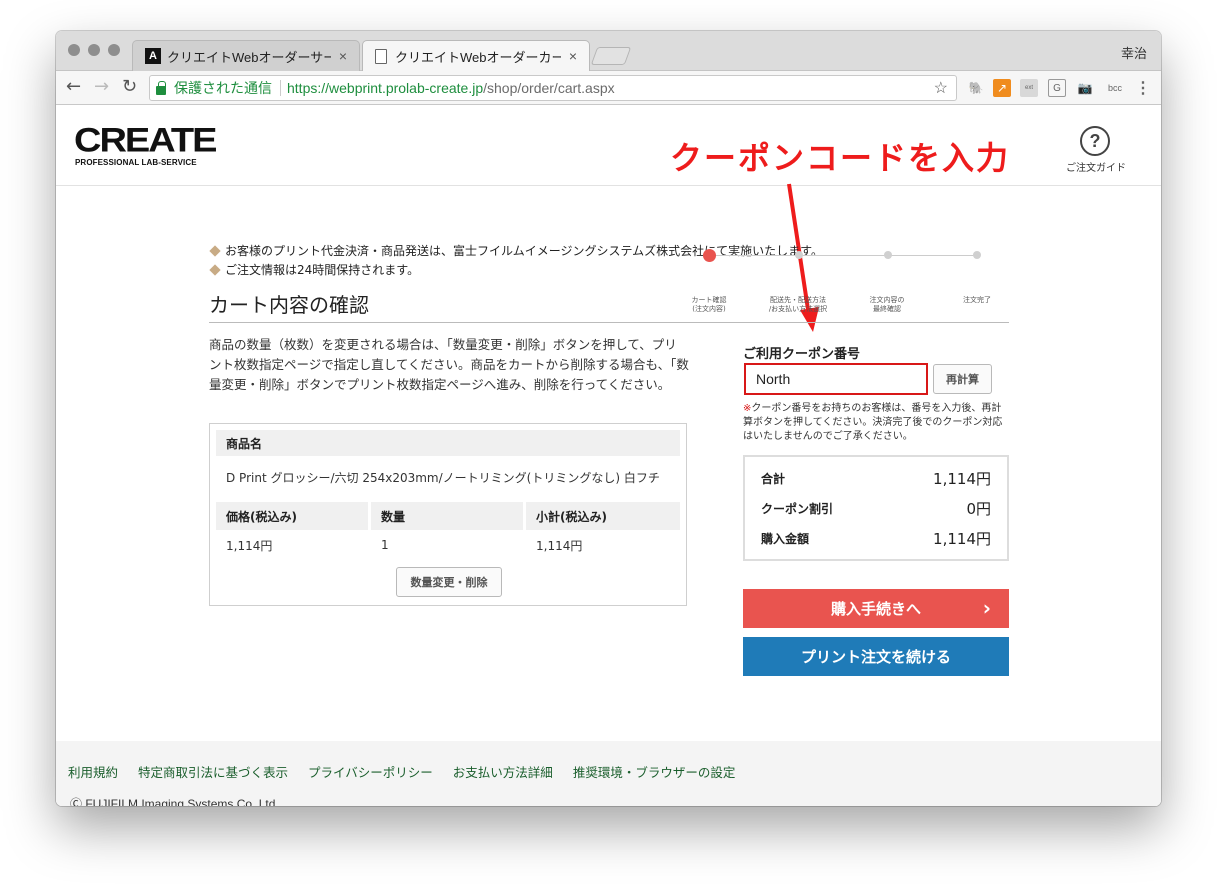  What do you see at coordinates (73, 86) in the screenshot?
I see `back-arrow-icon: ←` at bounding box center [73, 86].